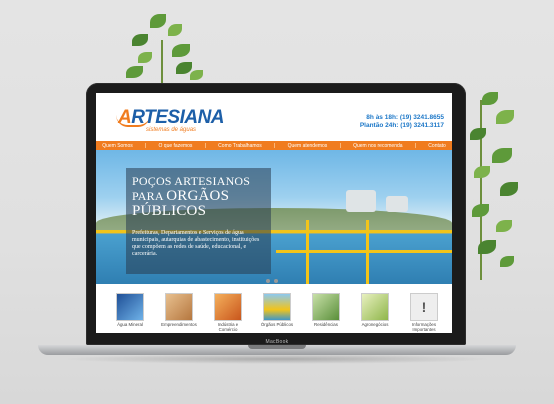  I want to click on nav-como-trabalhamos: Como Trabalhamos, so click(240, 146).